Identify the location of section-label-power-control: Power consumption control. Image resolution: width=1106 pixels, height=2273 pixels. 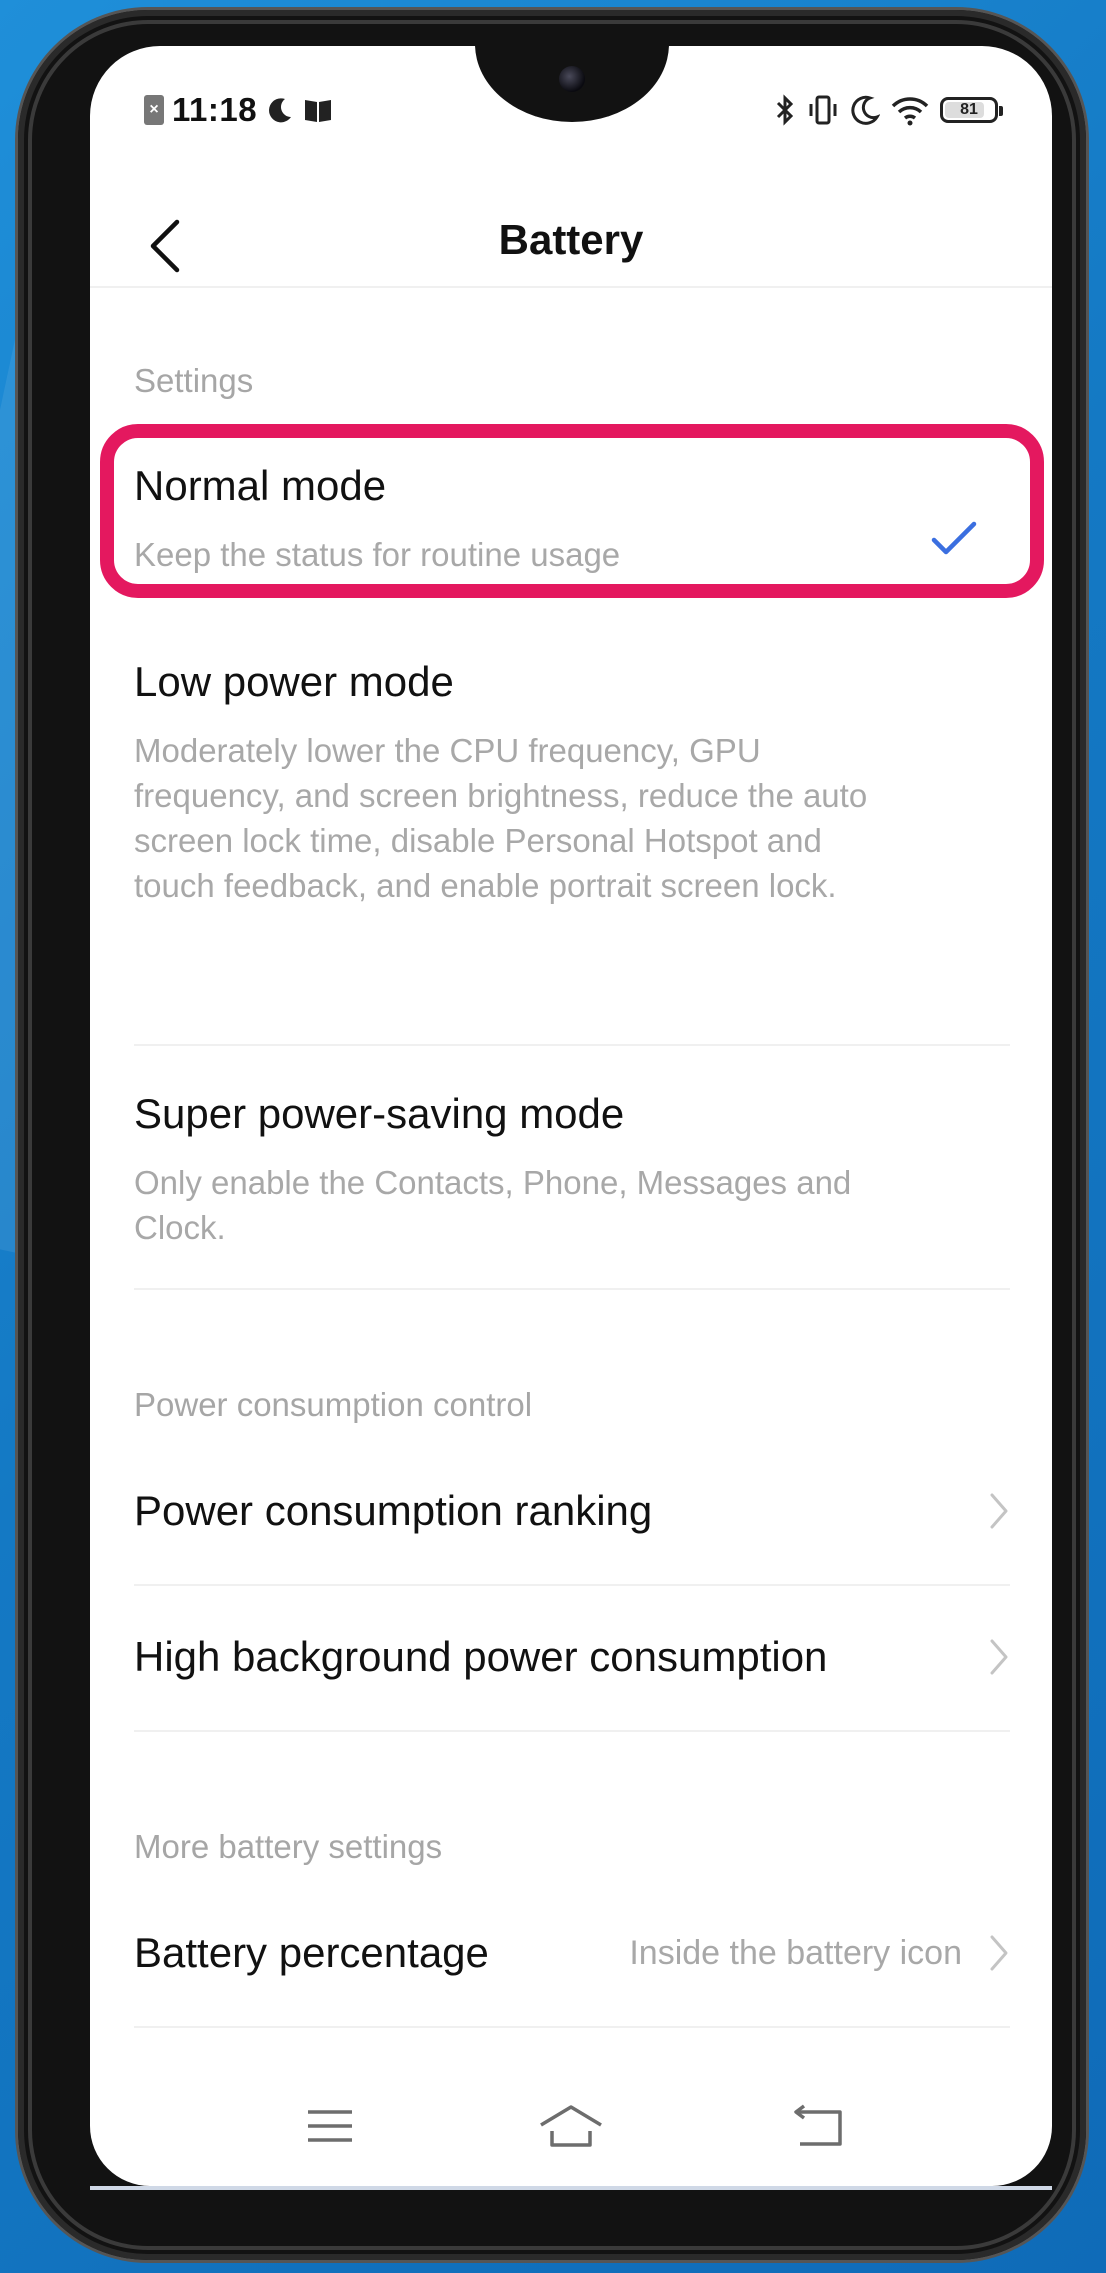
(333, 1404).